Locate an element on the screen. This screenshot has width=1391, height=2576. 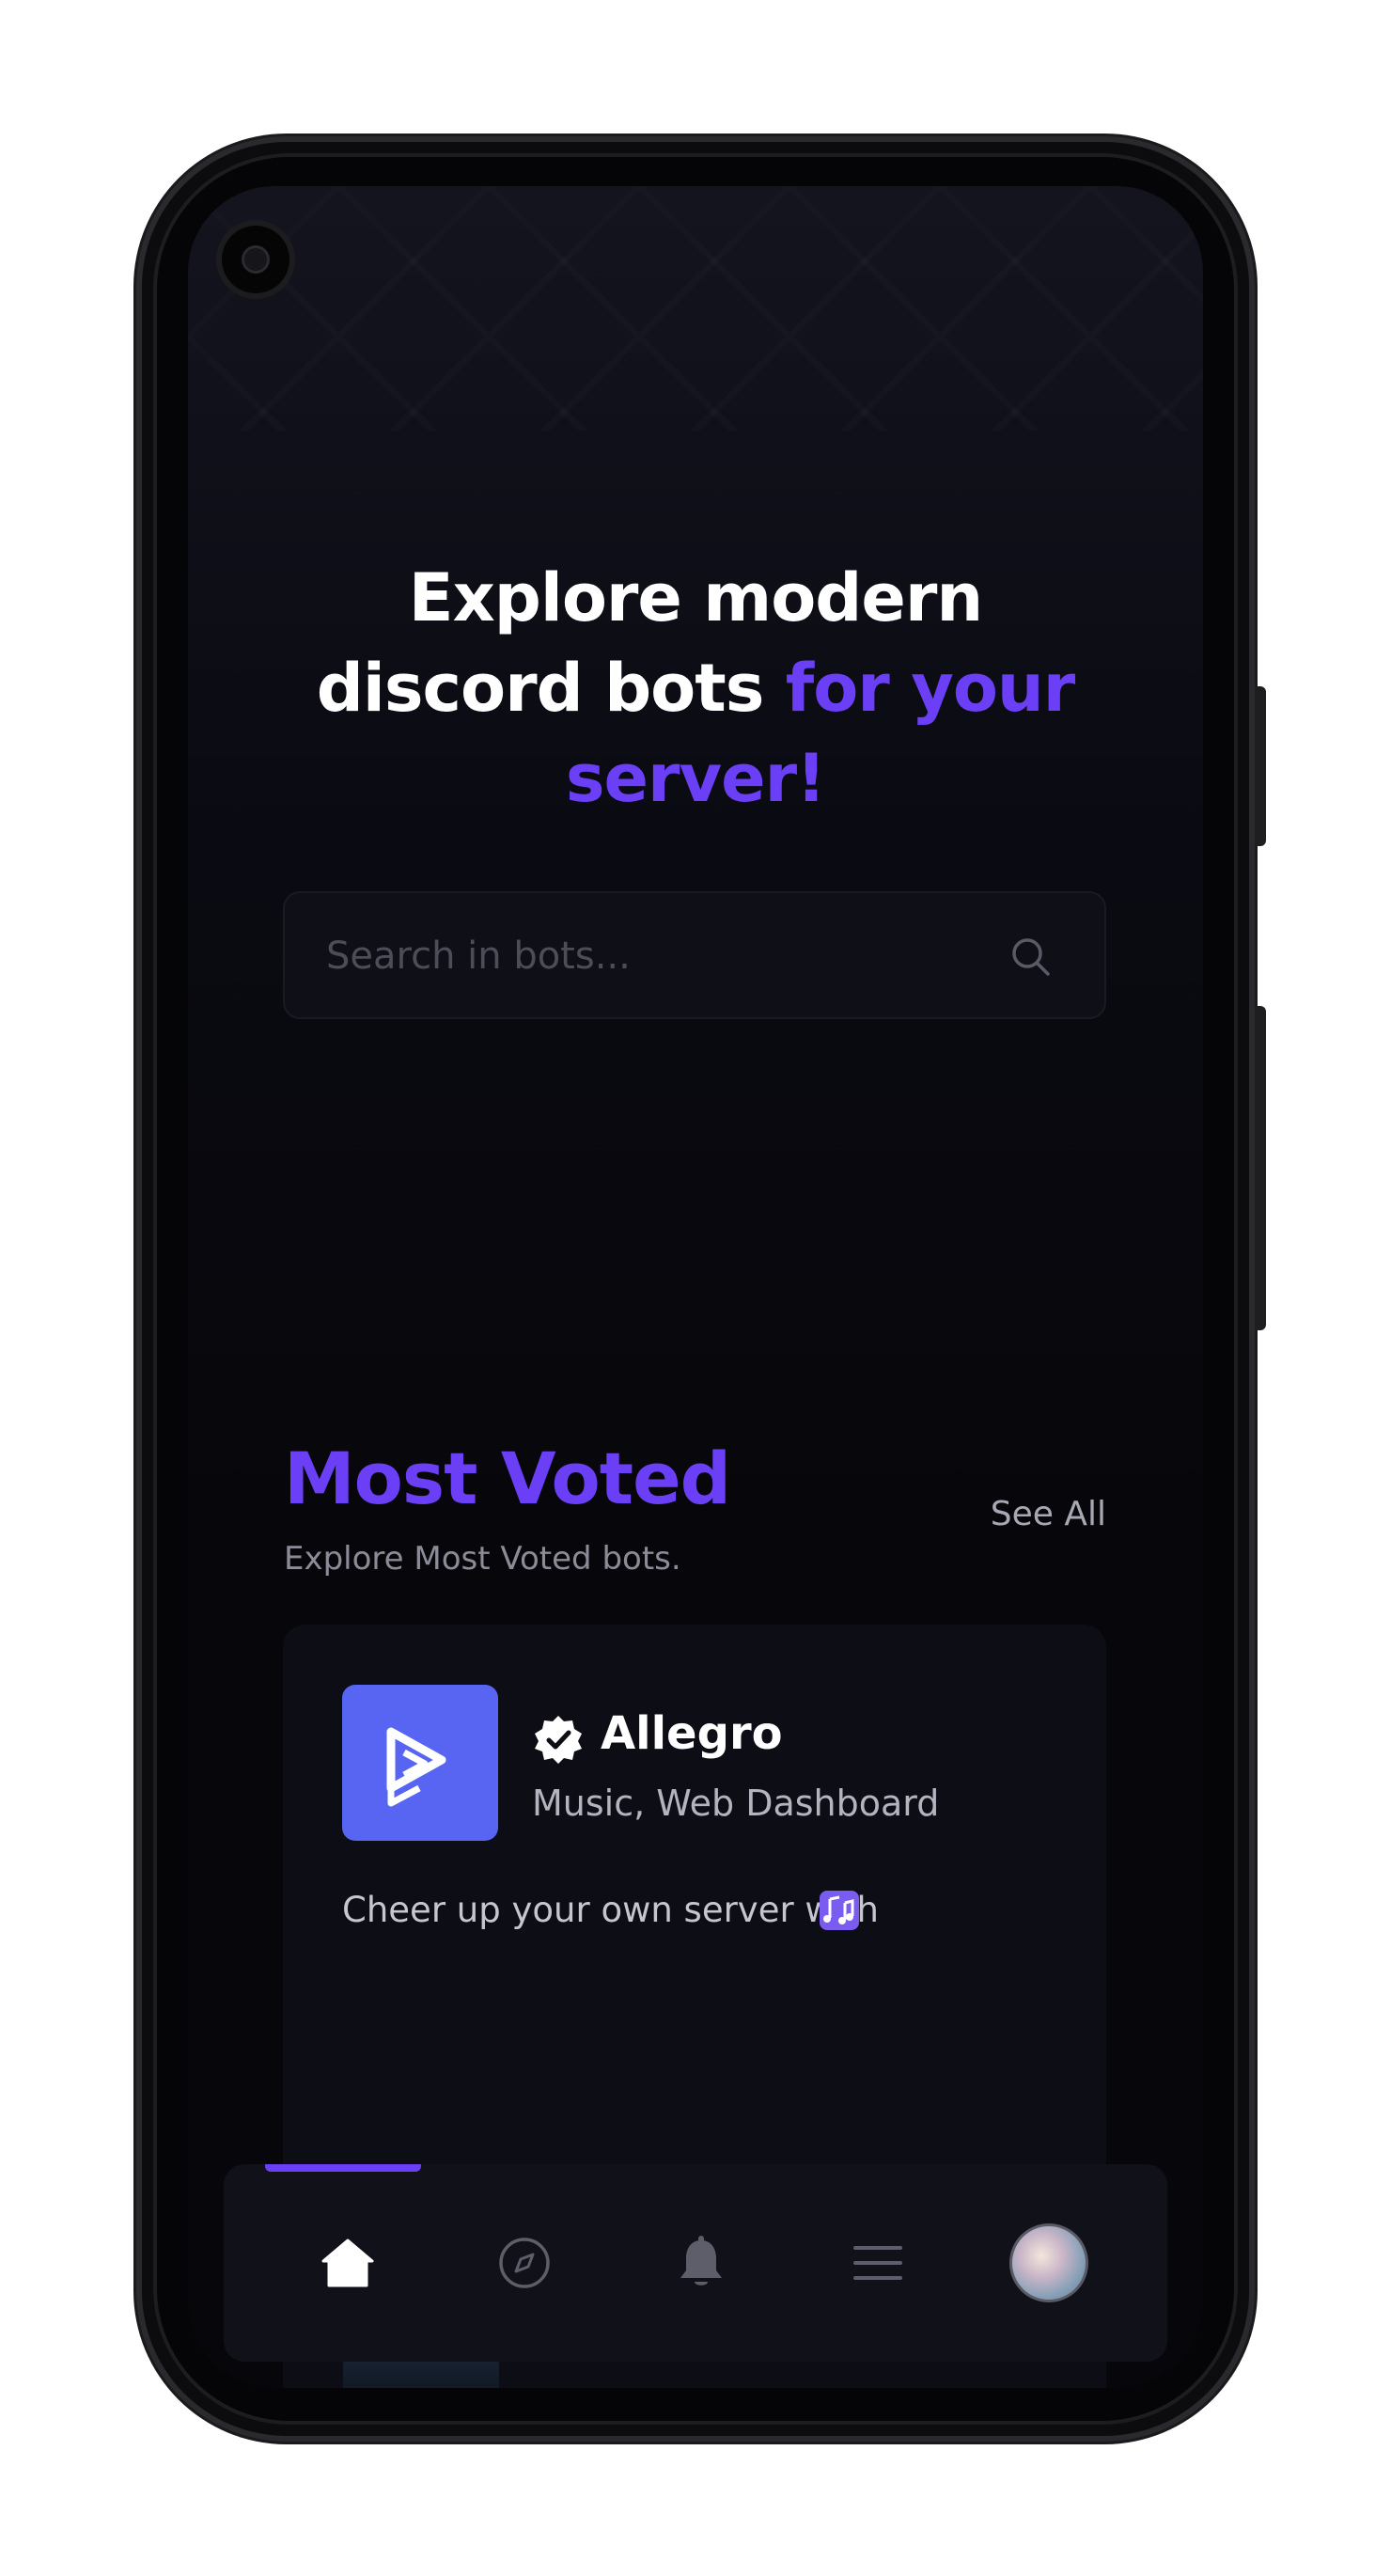
bell-icon is located at coordinates (701, 2260).